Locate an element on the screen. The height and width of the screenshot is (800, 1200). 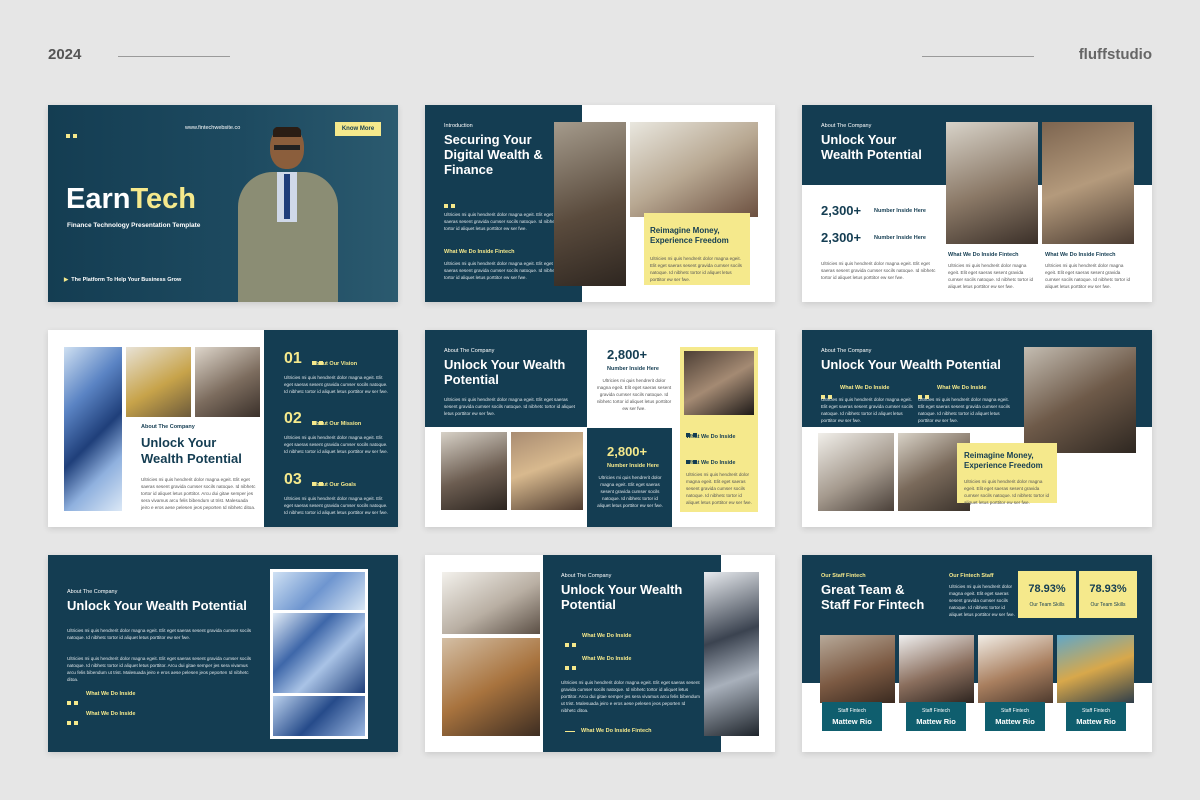
pct-label-1: Our Team Skills is located at coordinates (1047, 605).